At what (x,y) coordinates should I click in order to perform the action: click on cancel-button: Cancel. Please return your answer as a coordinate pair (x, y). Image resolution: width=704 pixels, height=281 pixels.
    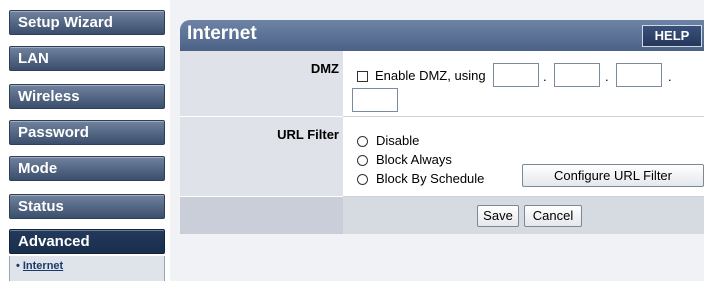
    Looking at the image, I should click on (553, 216).